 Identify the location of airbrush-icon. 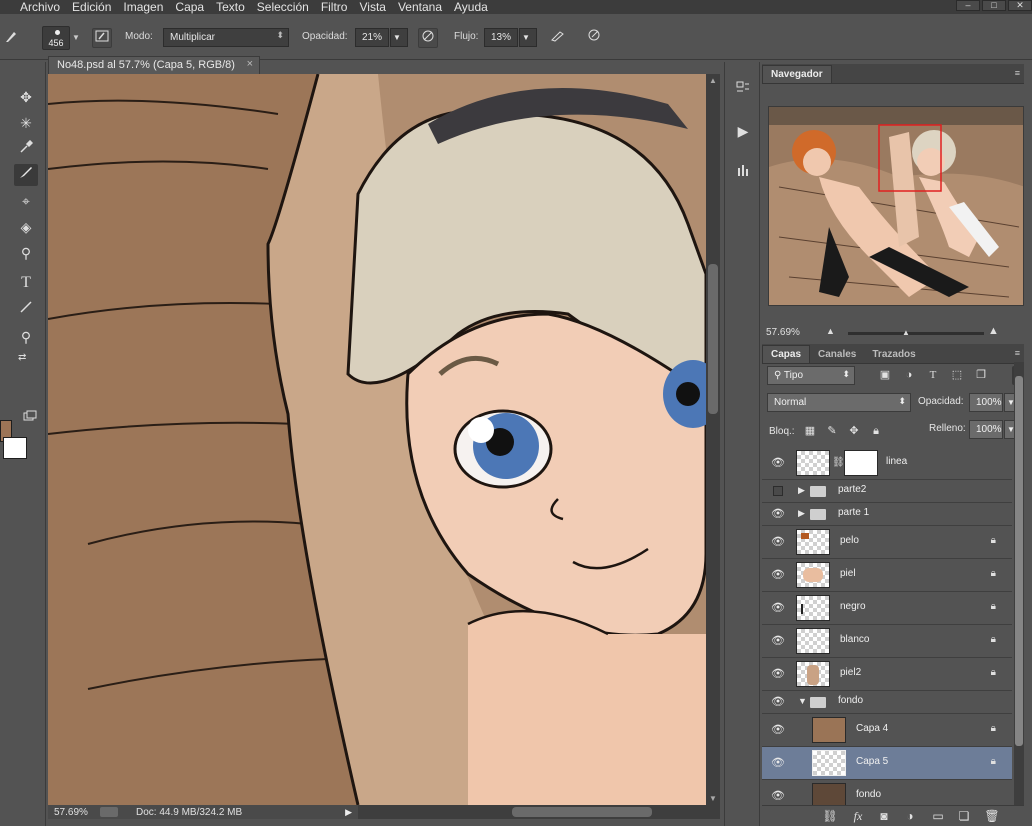
(558, 38).